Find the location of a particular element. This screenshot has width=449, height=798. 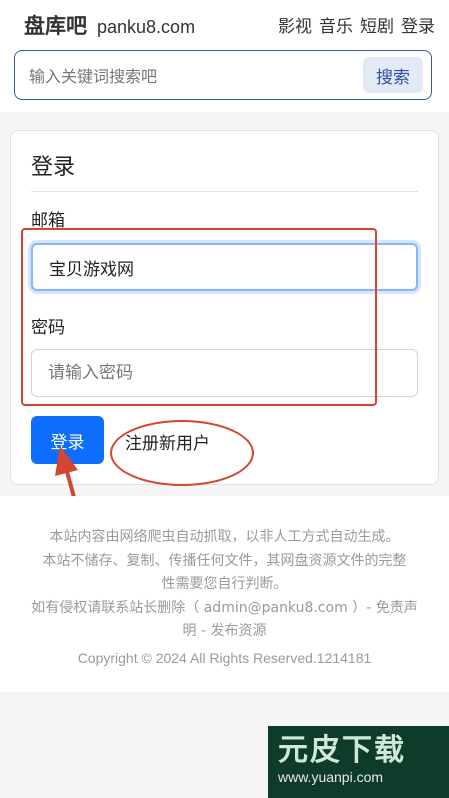

register-link: 注册新用户 is located at coordinates (167, 441).